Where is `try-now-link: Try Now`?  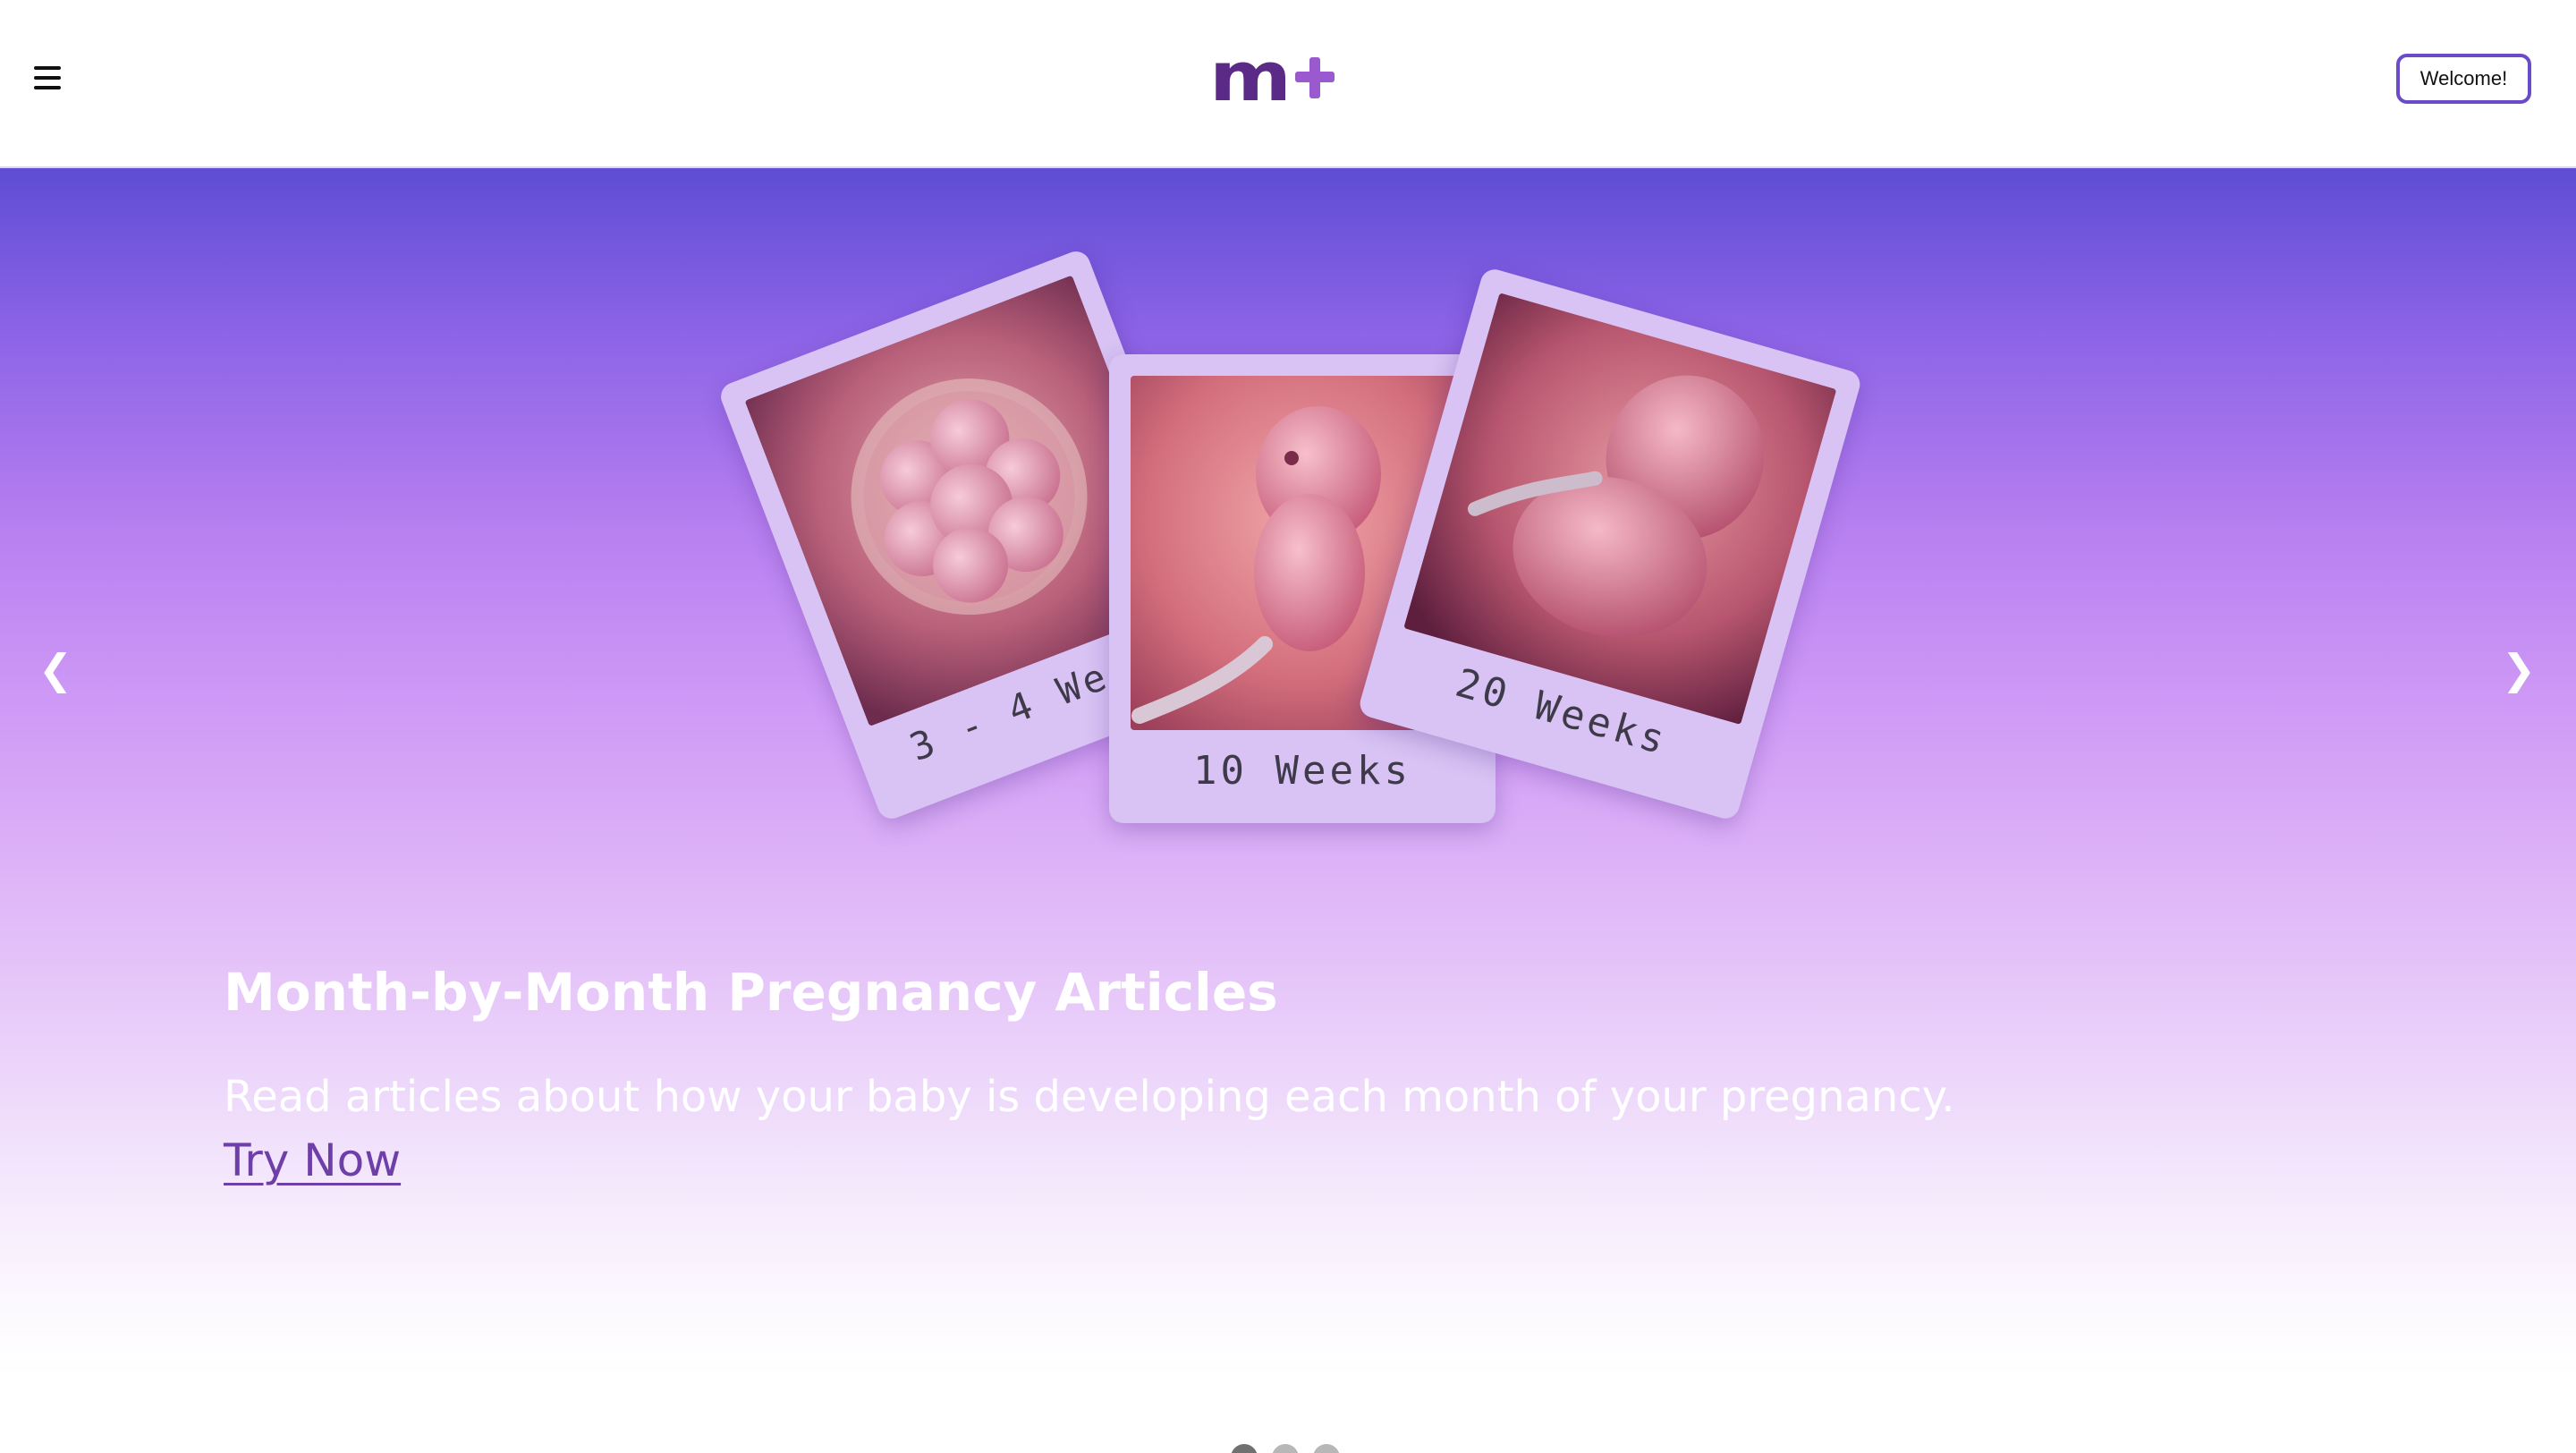 try-now-link: Try Now is located at coordinates (312, 1160).